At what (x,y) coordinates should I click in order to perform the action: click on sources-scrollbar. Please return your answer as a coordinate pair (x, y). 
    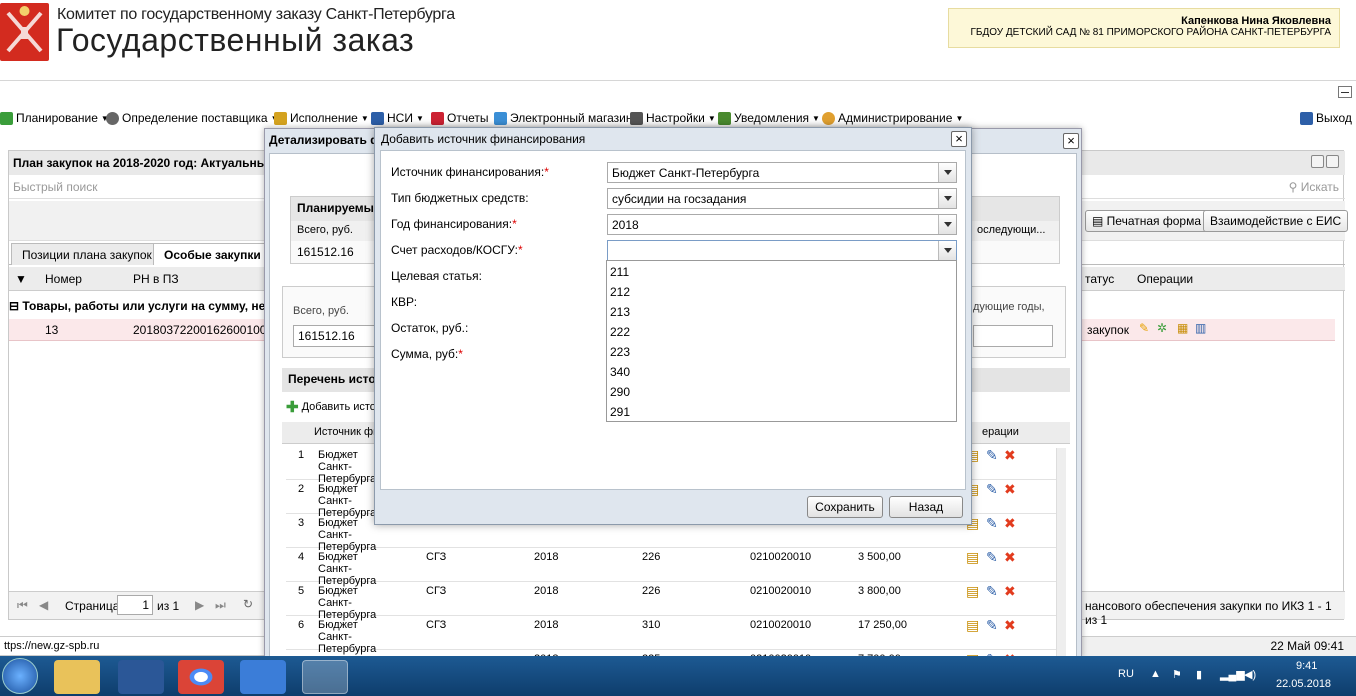
    Looking at the image, I should click on (1061, 553).